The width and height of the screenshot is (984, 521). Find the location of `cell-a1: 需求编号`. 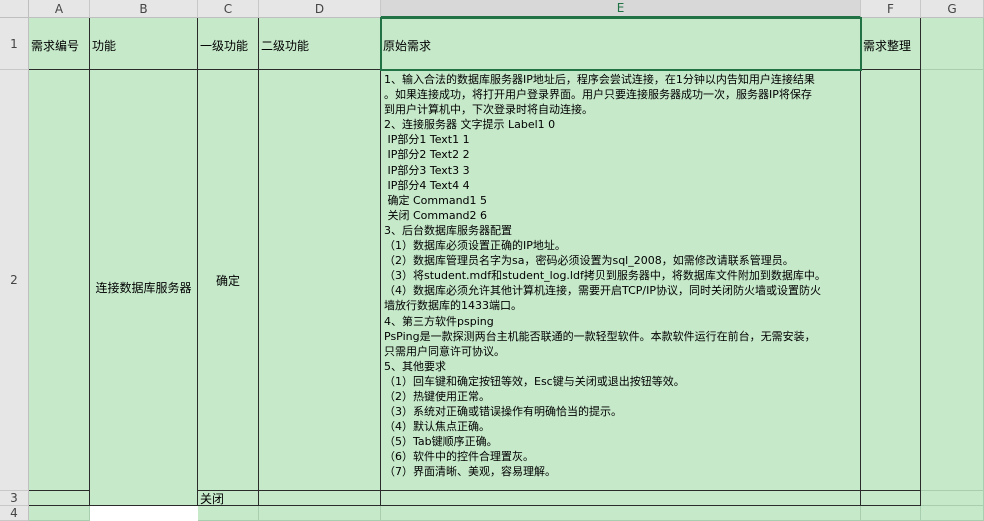

cell-a1: 需求编号 is located at coordinates (59, 44).